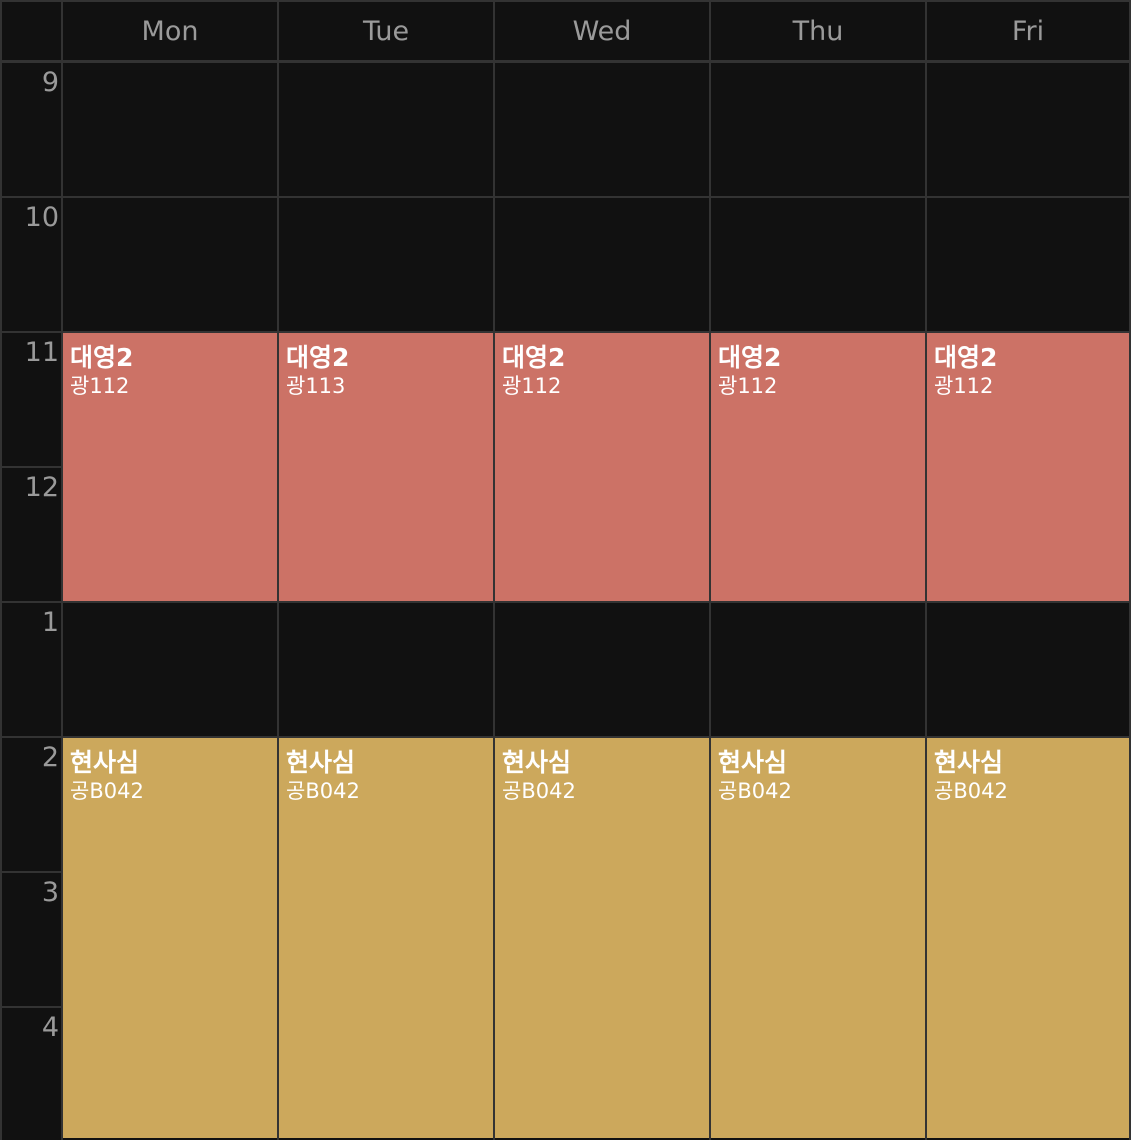 The height and width of the screenshot is (1140, 1131). What do you see at coordinates (31, 669) in the screenshot?
I see `hour-cell: 1` at bounding box center [31, 669].